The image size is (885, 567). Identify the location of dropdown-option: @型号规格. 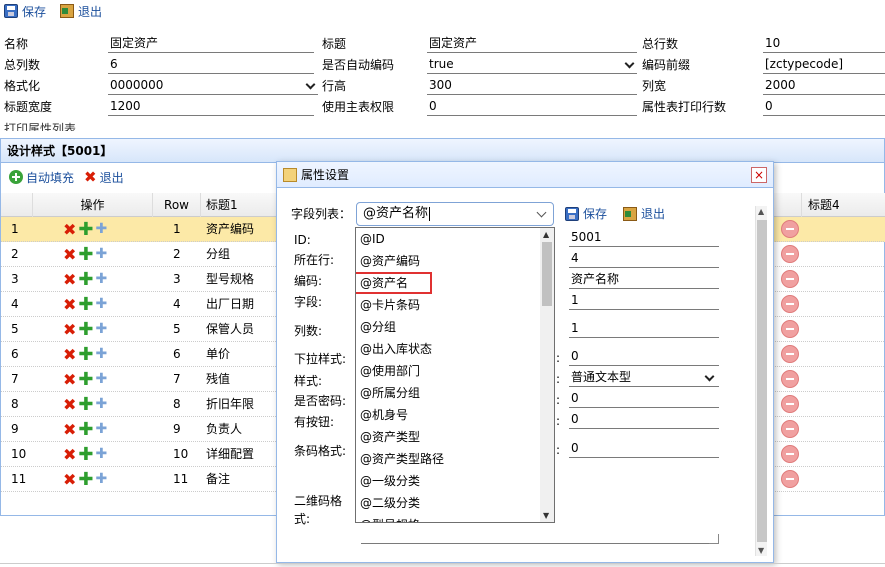
(448, 518).